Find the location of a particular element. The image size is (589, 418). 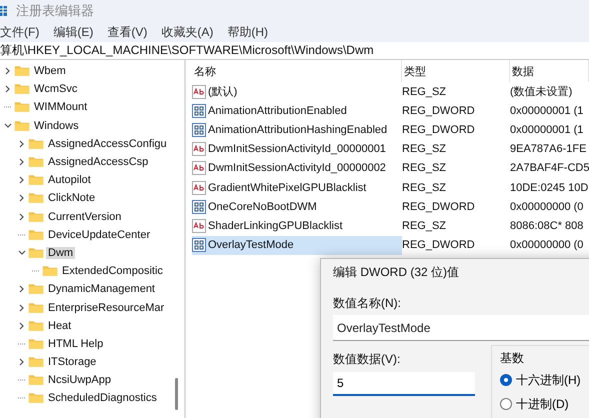

tree-item: CurrentVersion is located at coordinates (85, 216).